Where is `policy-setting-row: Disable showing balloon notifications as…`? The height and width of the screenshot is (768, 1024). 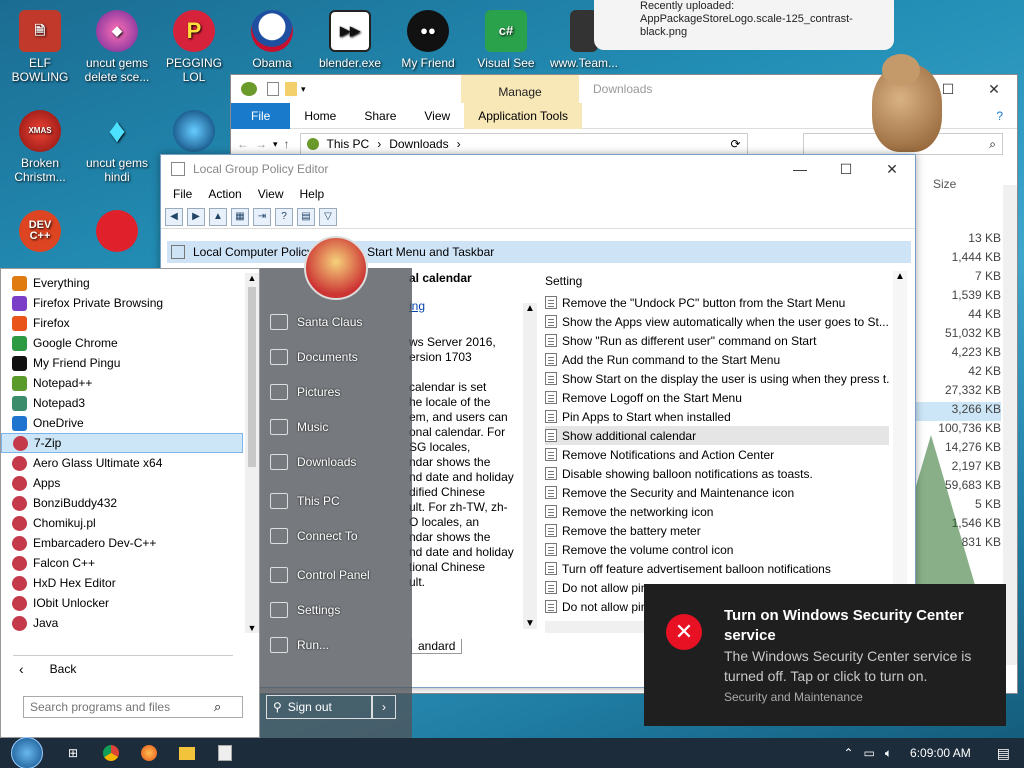 policy-setting-row: Disable showing balloon notifications as… is located at coordinates (717, 473).